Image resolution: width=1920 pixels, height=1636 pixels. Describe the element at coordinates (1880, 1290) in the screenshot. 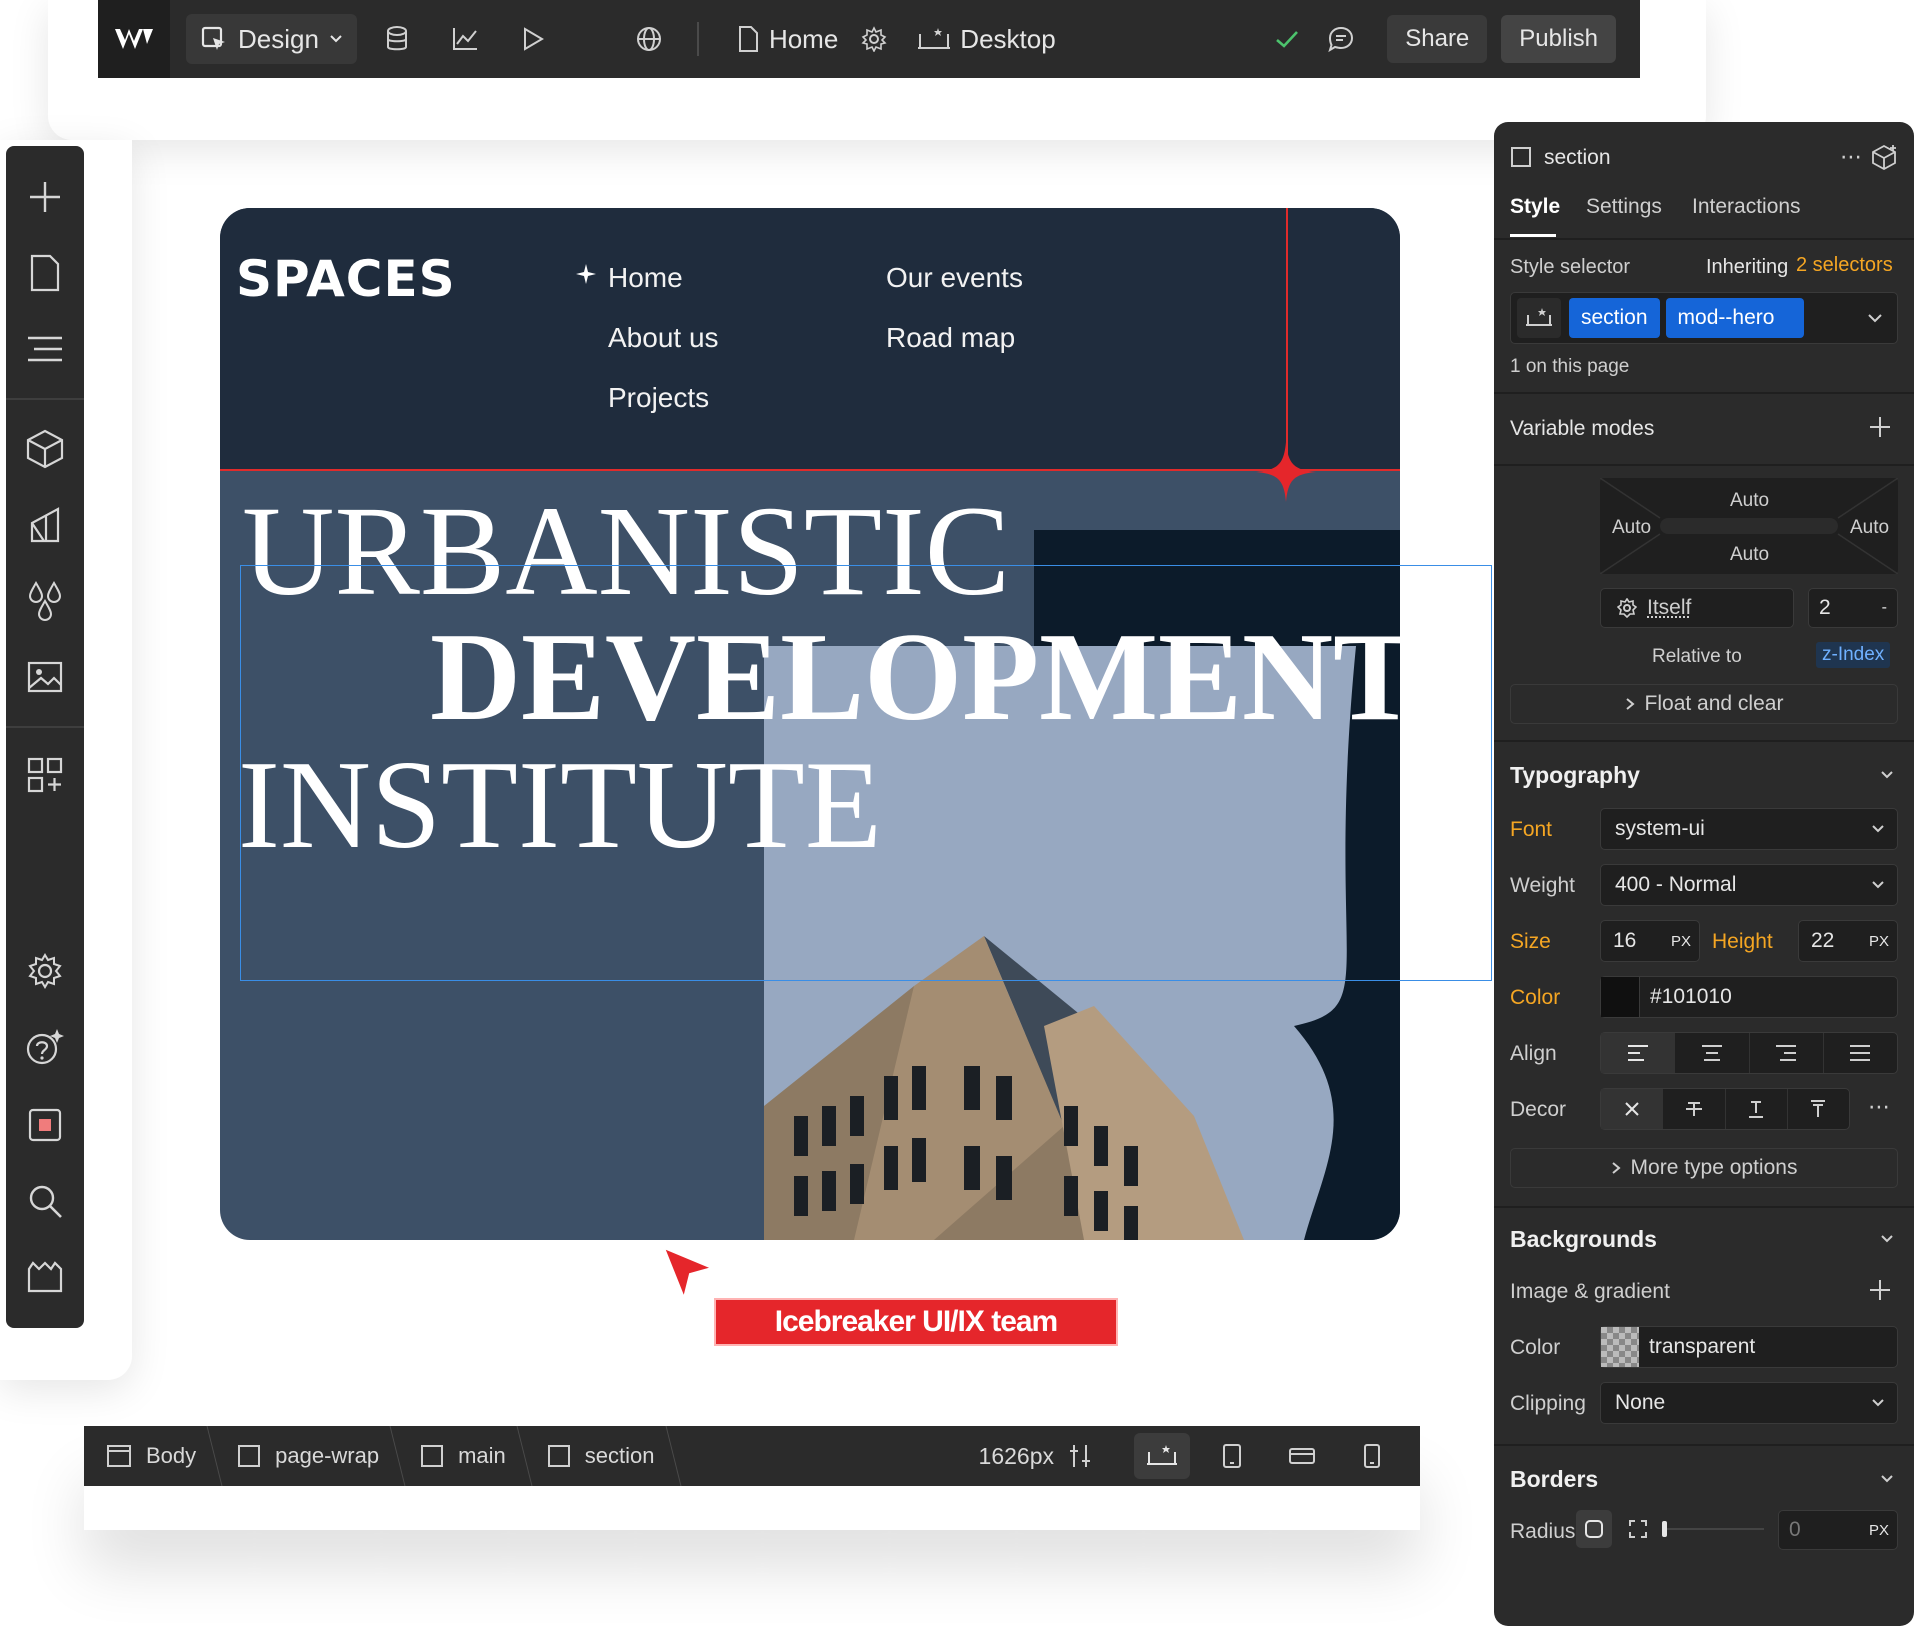

I see `add-background-plus-icon` at that location.